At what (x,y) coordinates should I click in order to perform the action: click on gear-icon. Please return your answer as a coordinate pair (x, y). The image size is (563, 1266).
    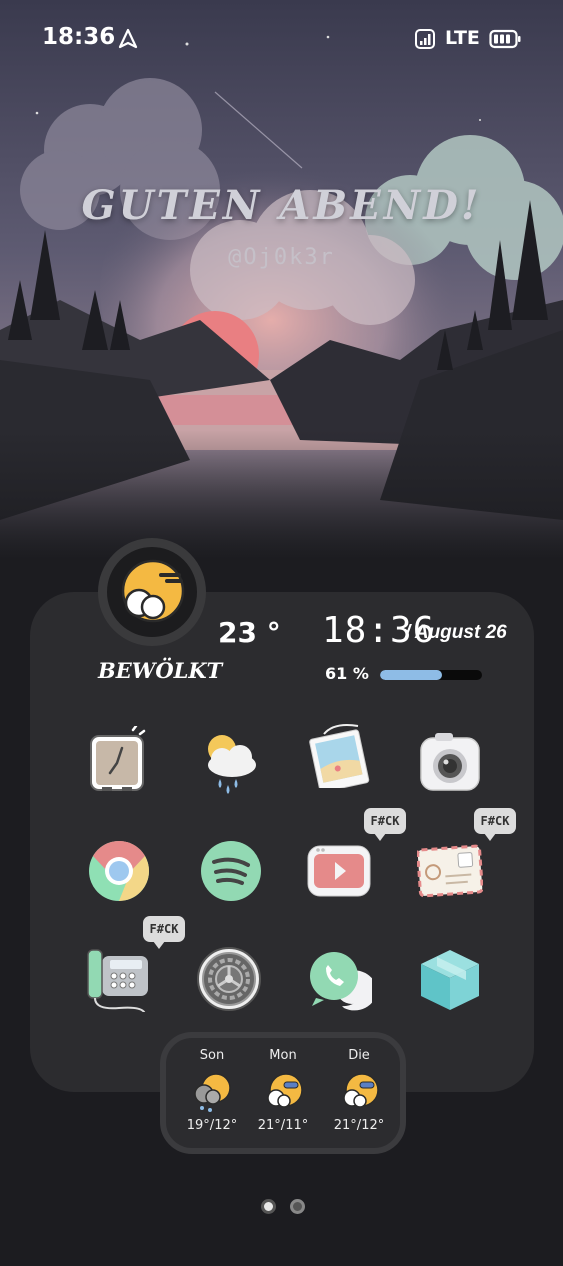
    Looking at the image, I should click on (229, 979).